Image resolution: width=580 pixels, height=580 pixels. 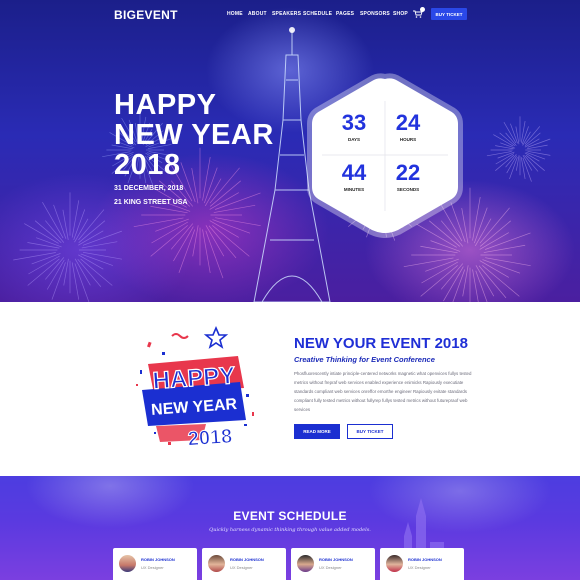 I want to click on nav-buy-ticket-button: BUY TICKET, so click(x=449, y=14).